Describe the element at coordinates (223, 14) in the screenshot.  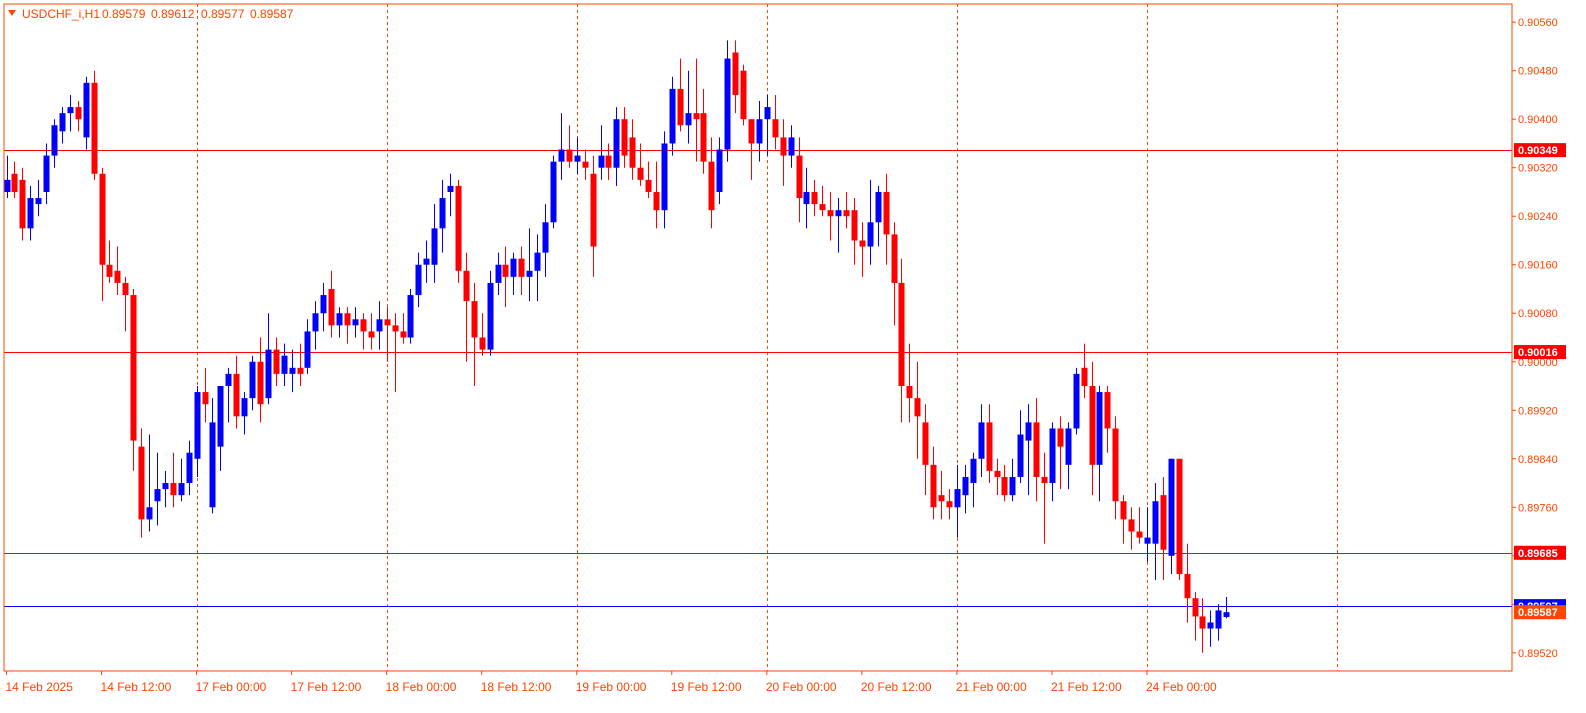
I see `ohlc-low: 0.89577` at that location.